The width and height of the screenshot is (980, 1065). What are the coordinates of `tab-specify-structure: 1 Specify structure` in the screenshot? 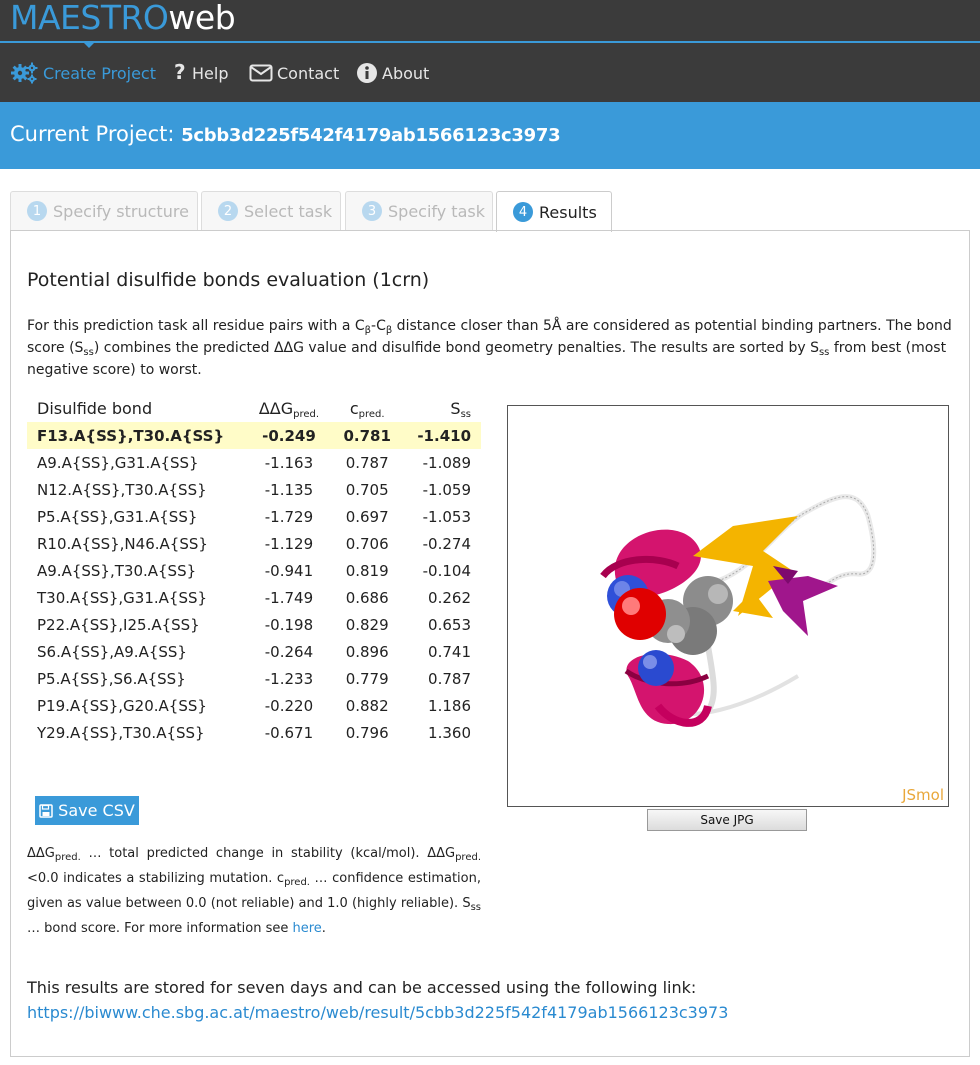 It's located at (104, 210).